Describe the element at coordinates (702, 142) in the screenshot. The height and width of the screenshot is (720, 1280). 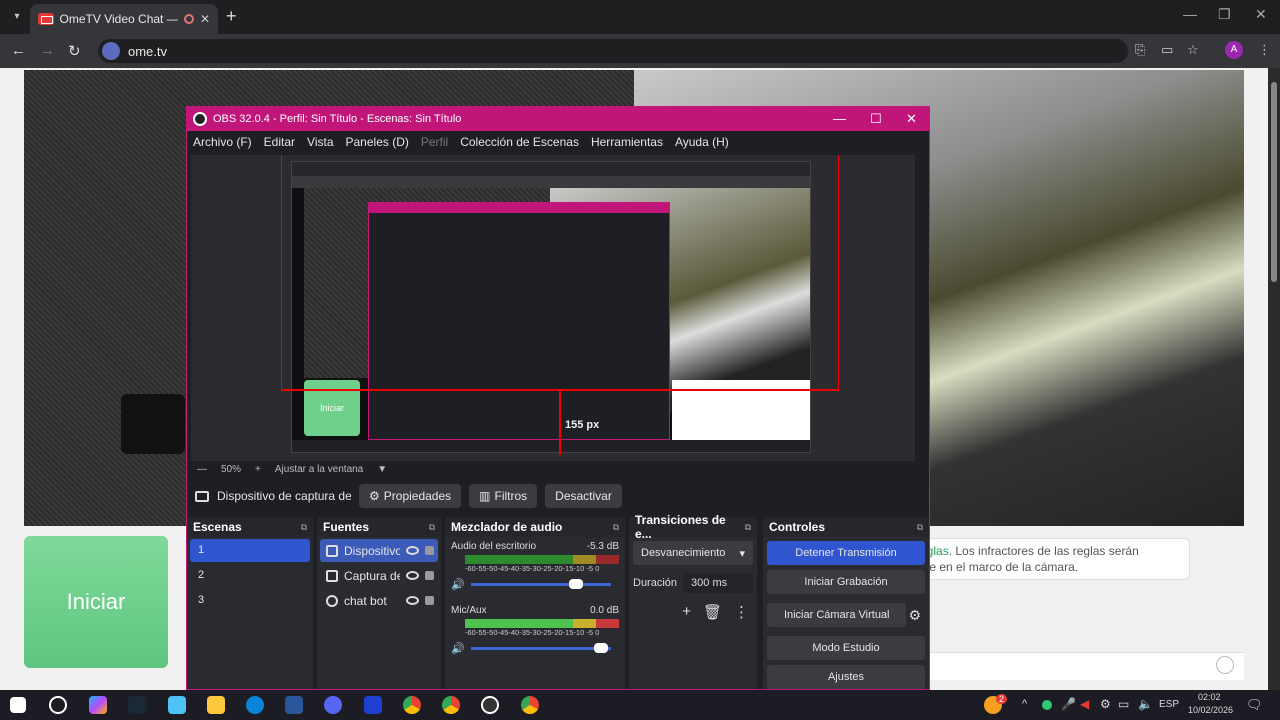
I see `menu-ayuda: Ayuda (H)` at that location.